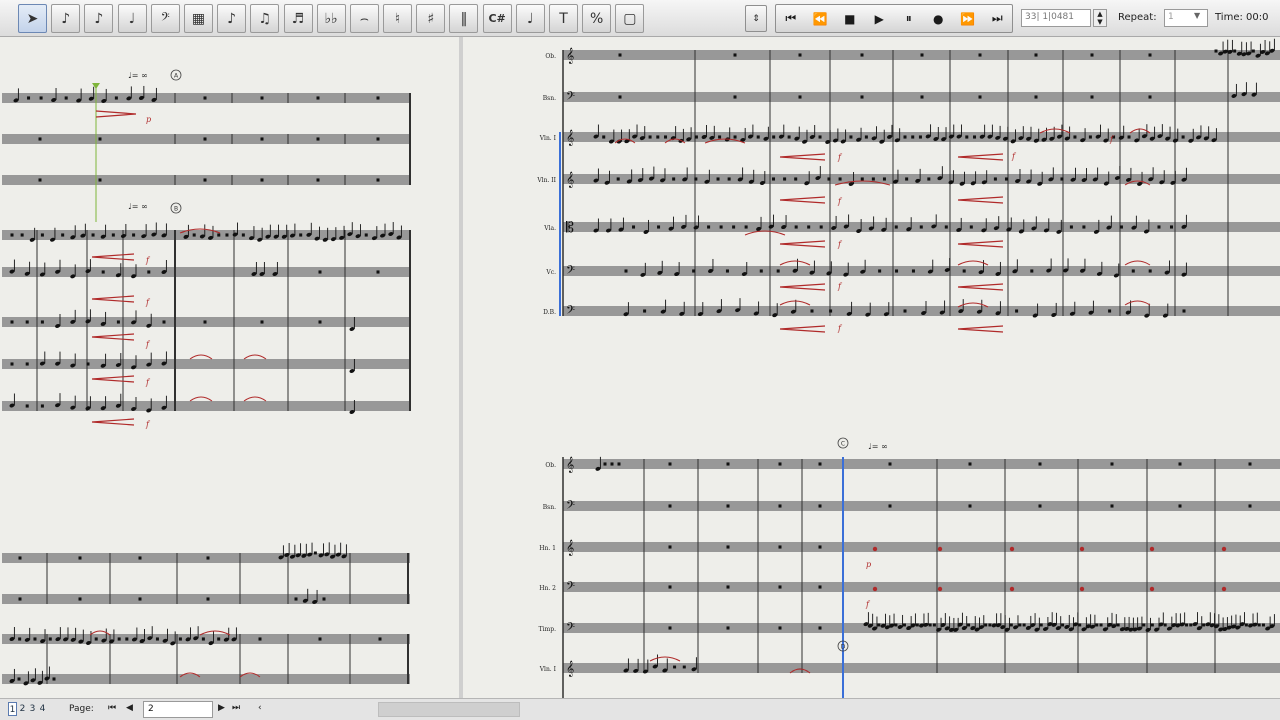  I want to click on articulation-icon: ♮, so click(398, 18).